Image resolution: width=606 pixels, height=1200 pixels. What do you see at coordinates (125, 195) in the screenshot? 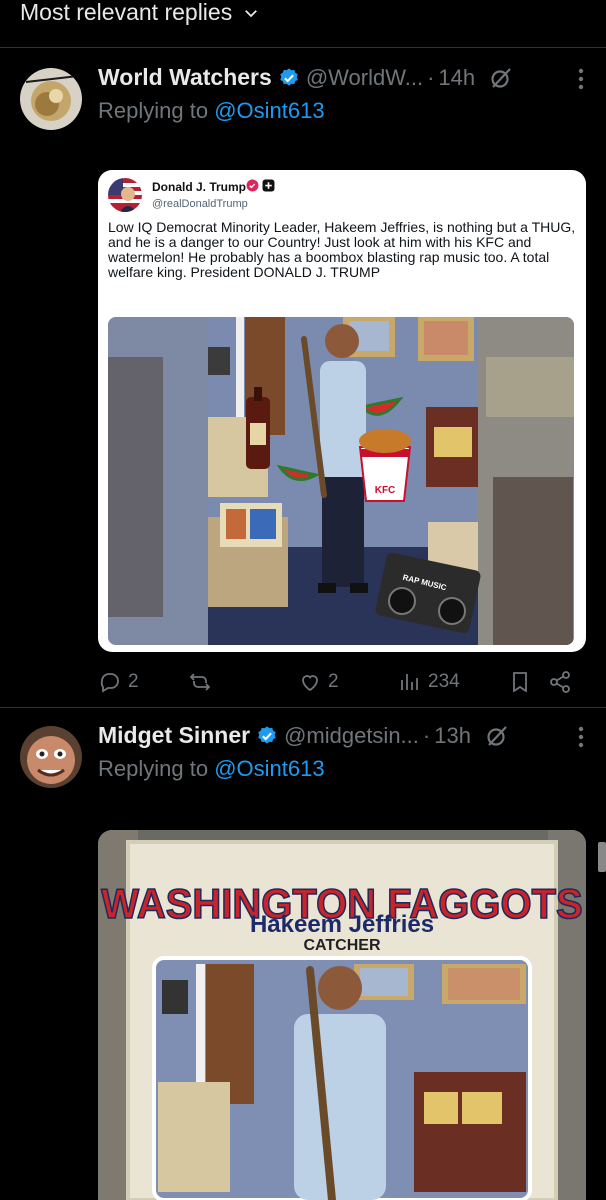
I see `embed-avatar` at bounding box center [125, 195].